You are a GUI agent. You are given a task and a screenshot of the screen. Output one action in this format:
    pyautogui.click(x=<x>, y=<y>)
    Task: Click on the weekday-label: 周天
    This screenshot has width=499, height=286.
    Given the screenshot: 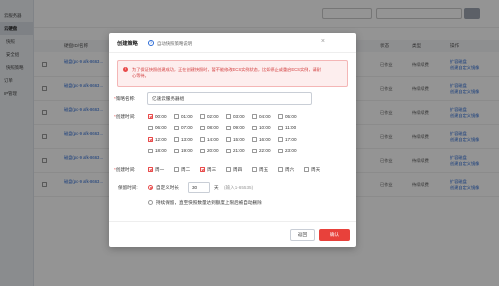 What is the action you would take?
    pyautogui.click(x=316, y=169)
    